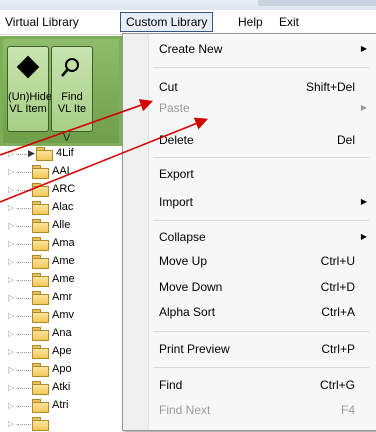 The image size is (376, 432). What do you see at coordinates (250, 22) in the screenshot?
I see `menu-help: Help` at bounding box center [250, 22].